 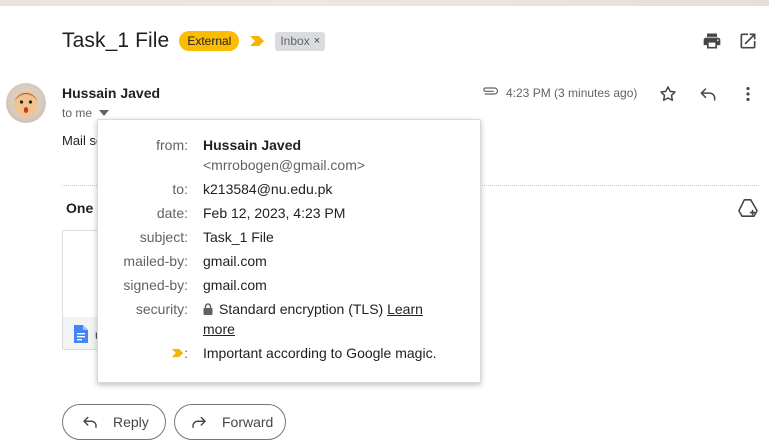 What do you see at coordinates (186, 353) in the screenshot?
I see `importance-colon: :` at bounding box center [186, 353].